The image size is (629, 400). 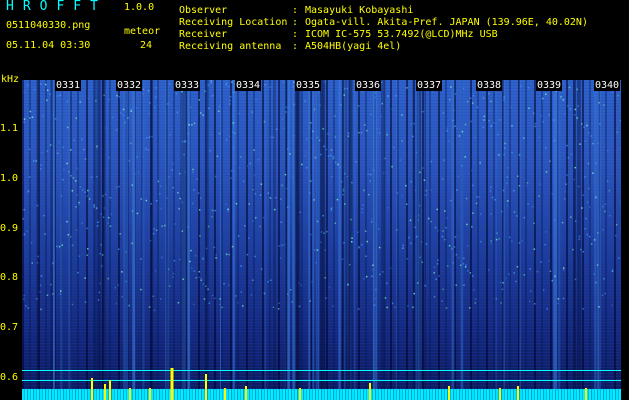 What do you see at coordinates (142, 31) in the screenshot?
I see `meteor-count-label: meteor` at bounding box center [142, 31].